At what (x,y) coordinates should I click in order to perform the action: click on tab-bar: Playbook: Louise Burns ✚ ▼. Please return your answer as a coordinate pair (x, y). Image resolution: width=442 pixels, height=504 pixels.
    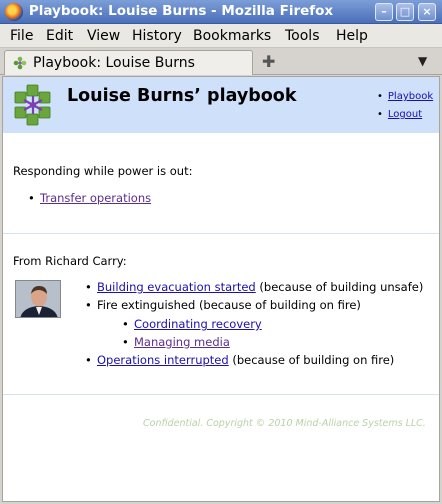
    Looking at the image, I should click on (221, 61).